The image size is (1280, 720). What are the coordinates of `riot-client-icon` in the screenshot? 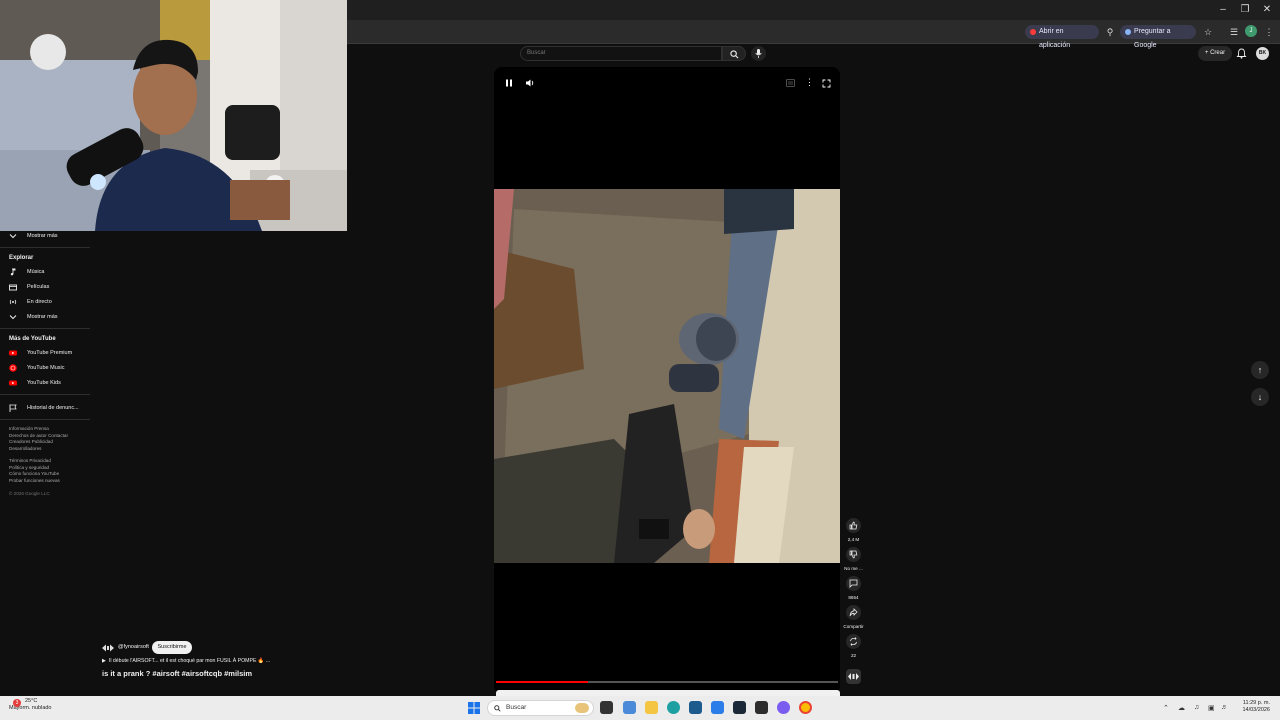 It's located at (761, 707).